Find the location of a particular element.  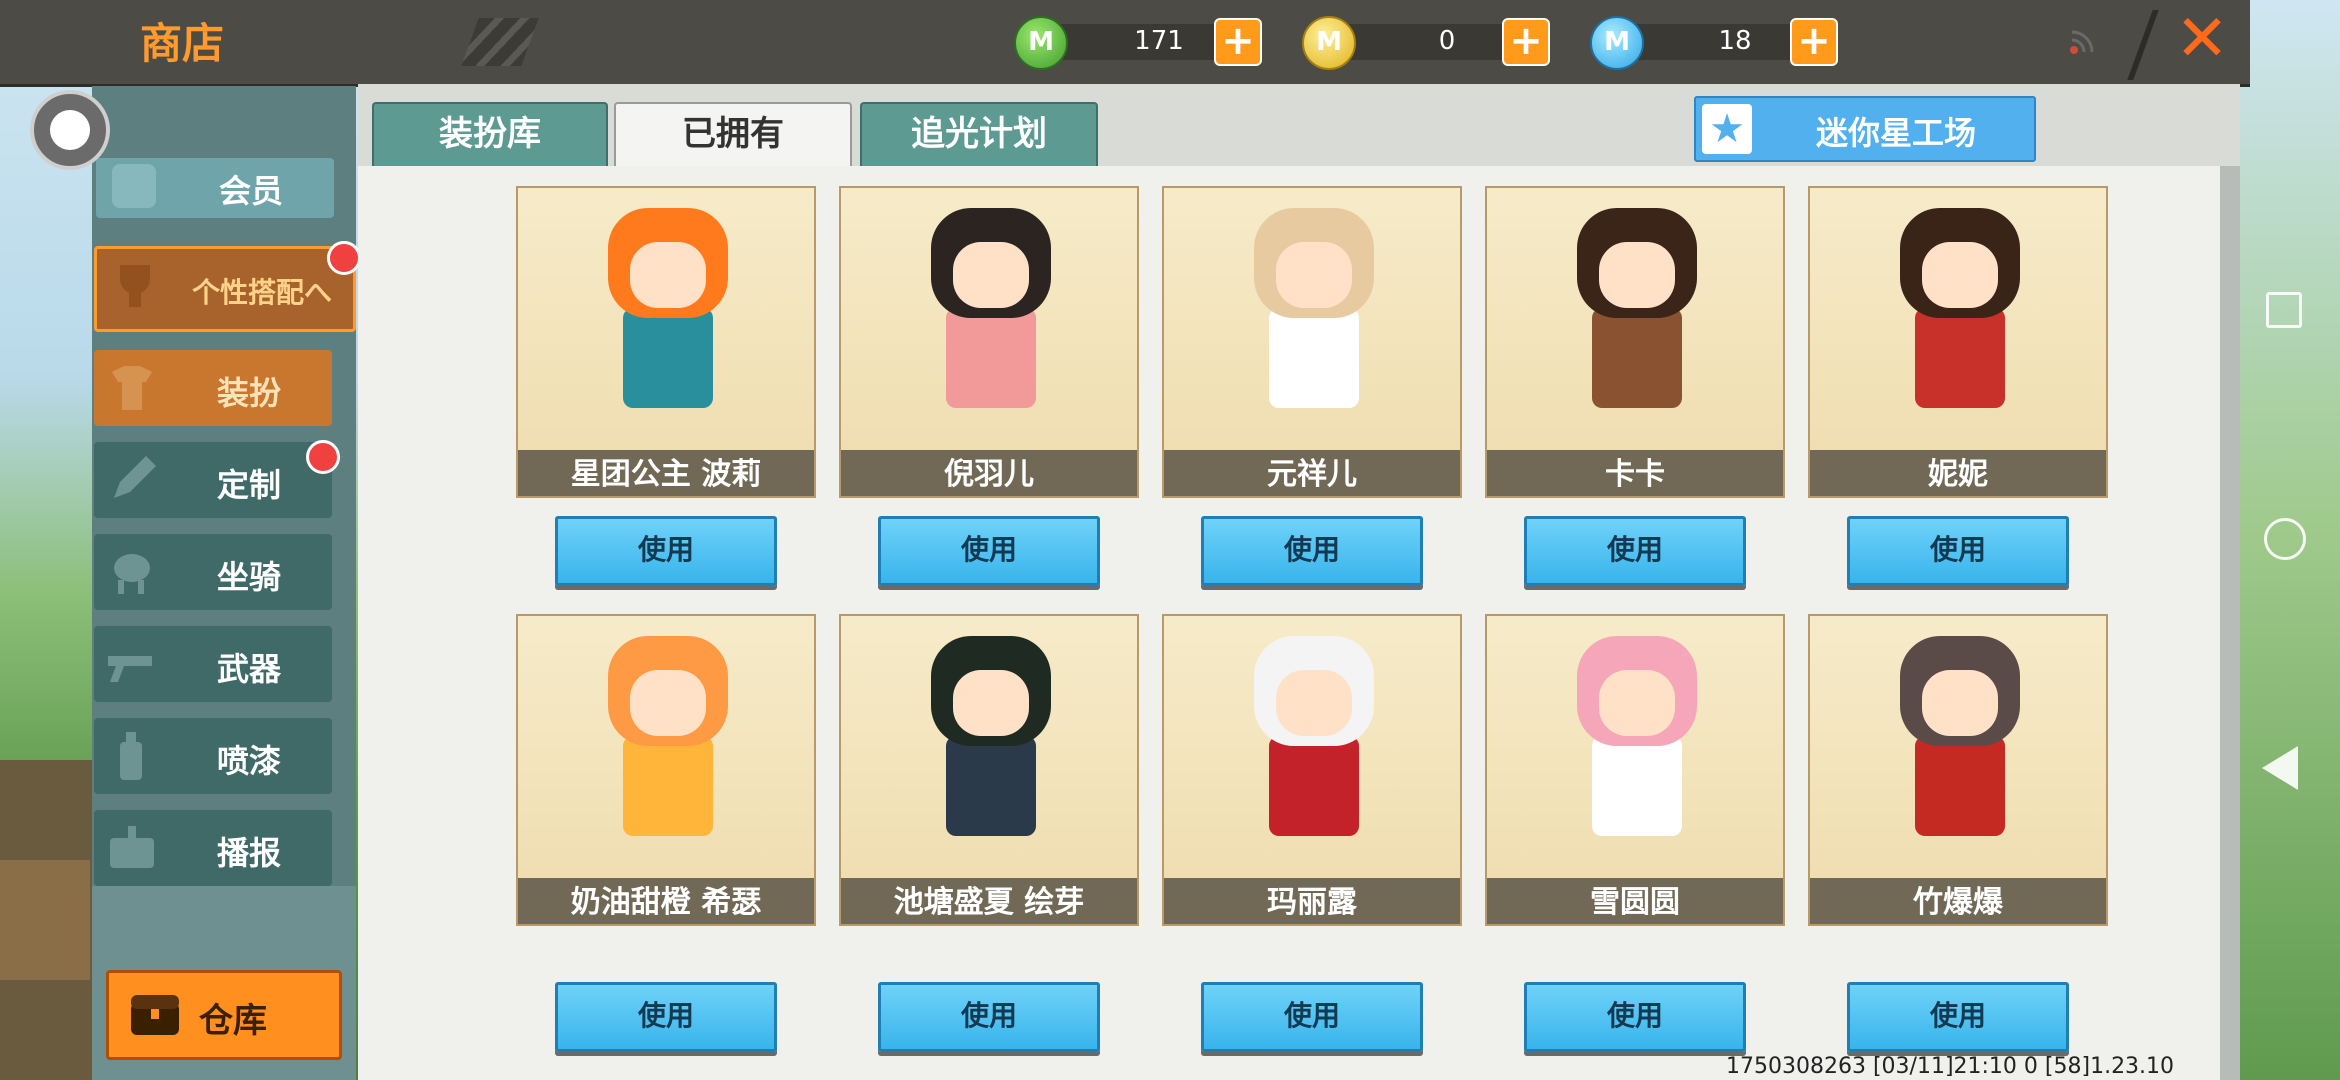

skin-name: 竹爆爆 is located at coordinates (1958, 901).